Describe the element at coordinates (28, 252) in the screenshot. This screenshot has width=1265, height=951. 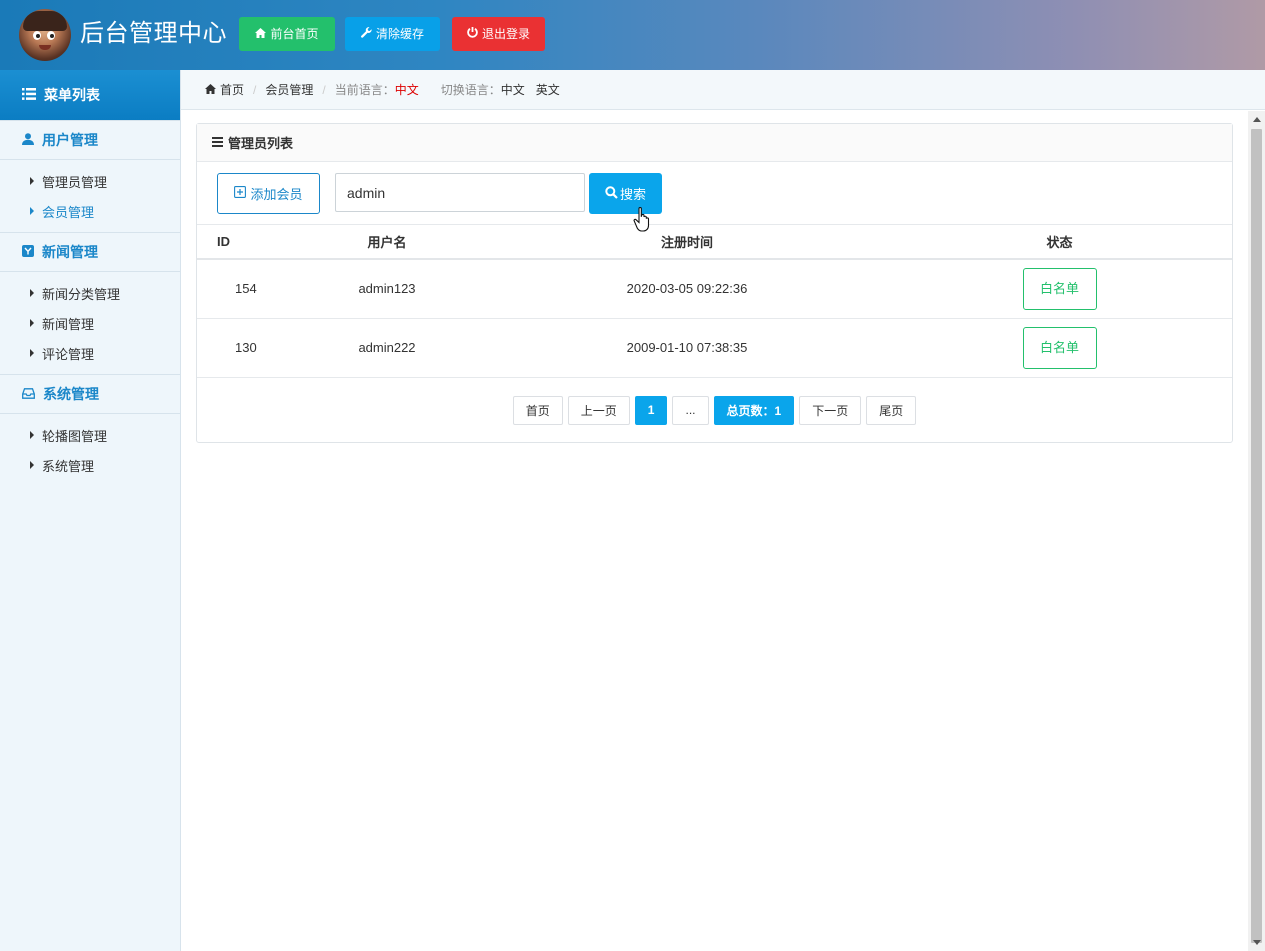
I see `news-icon` at that location.